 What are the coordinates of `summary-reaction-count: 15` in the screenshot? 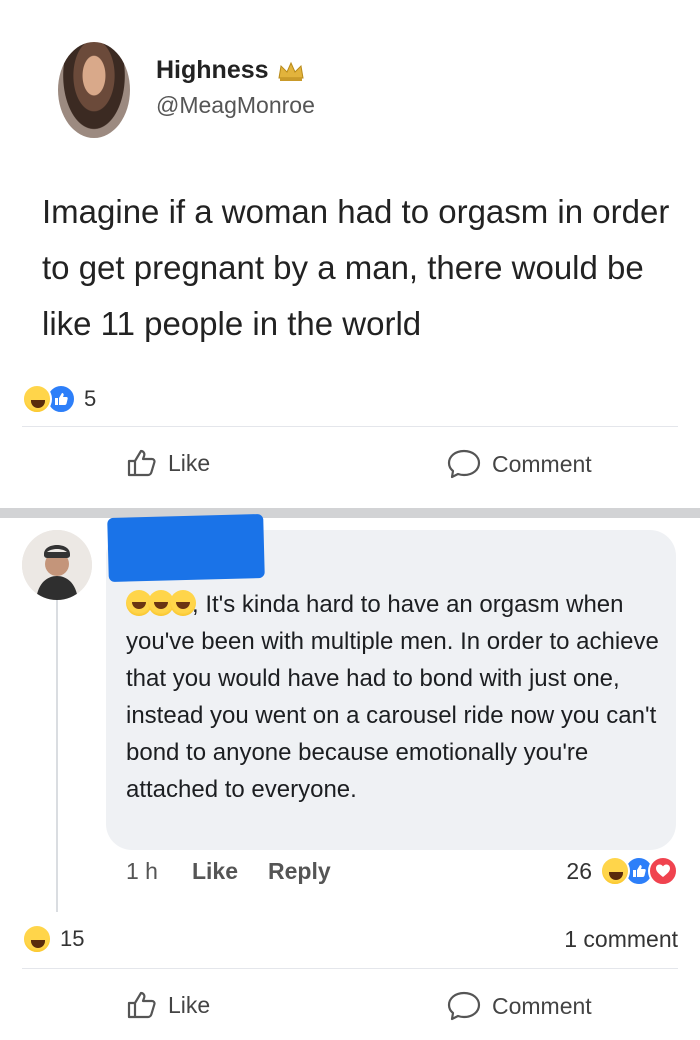 It's located at (72, 938).